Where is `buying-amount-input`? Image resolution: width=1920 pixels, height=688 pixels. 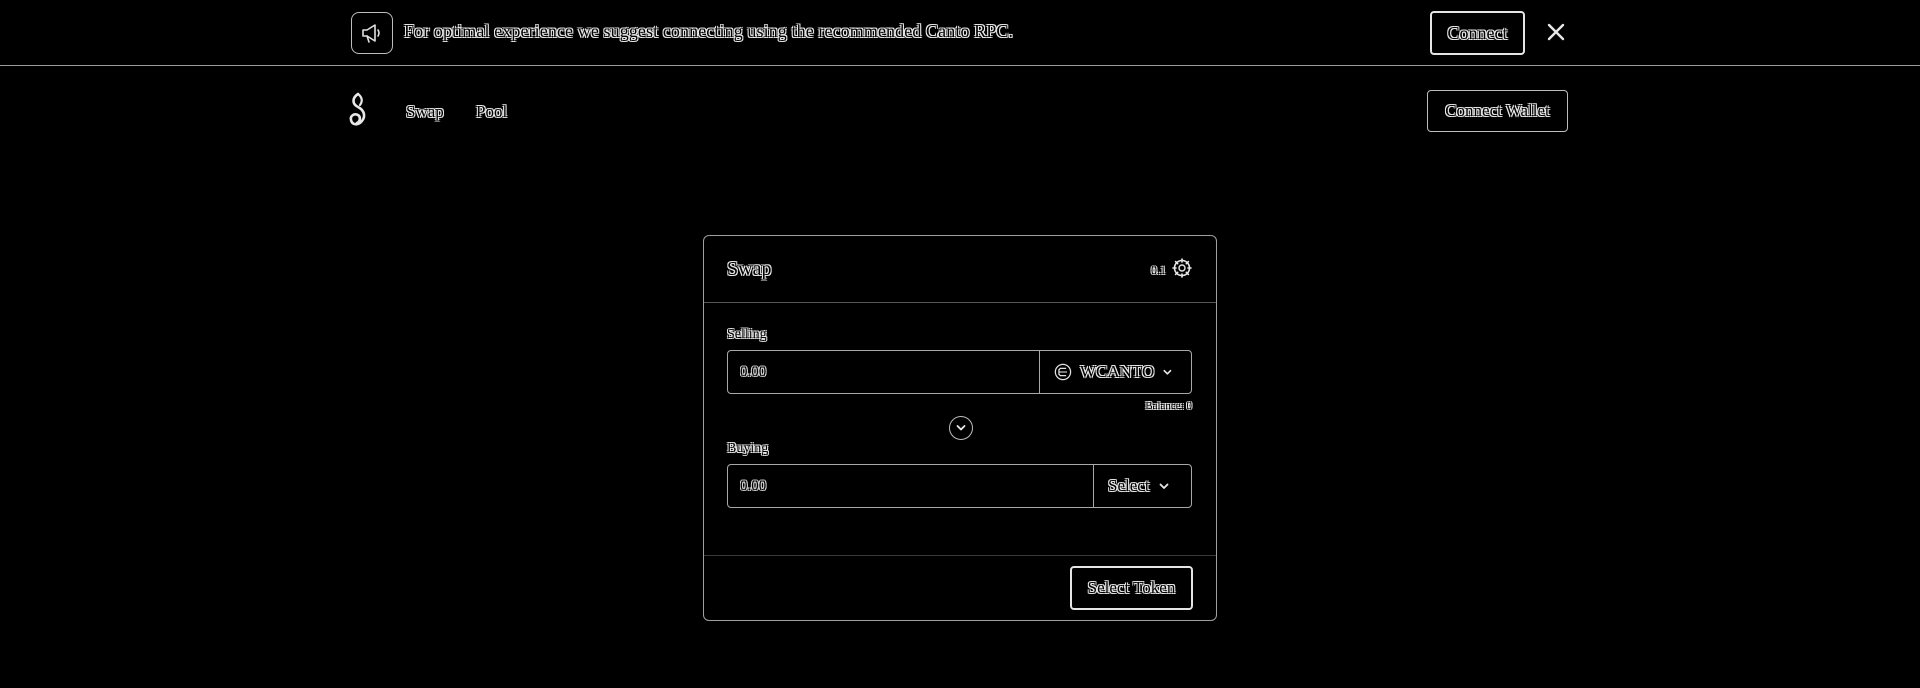
buying-amount-input is located at coordinates (910, 486).